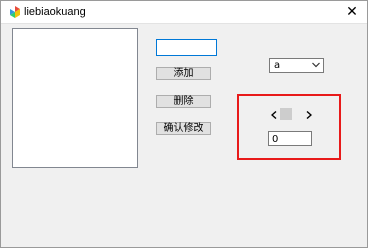  What do you see at coordinates (316, 65) in the screenshot?
I see `chevron-down-icon` at bounding box center [316, 65].